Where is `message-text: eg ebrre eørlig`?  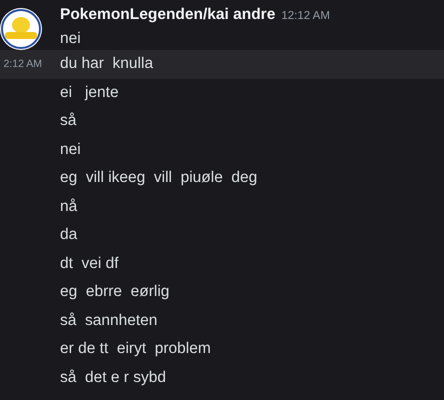
message-text: eg ebrre eørlig is located at coordinates (115, 292).